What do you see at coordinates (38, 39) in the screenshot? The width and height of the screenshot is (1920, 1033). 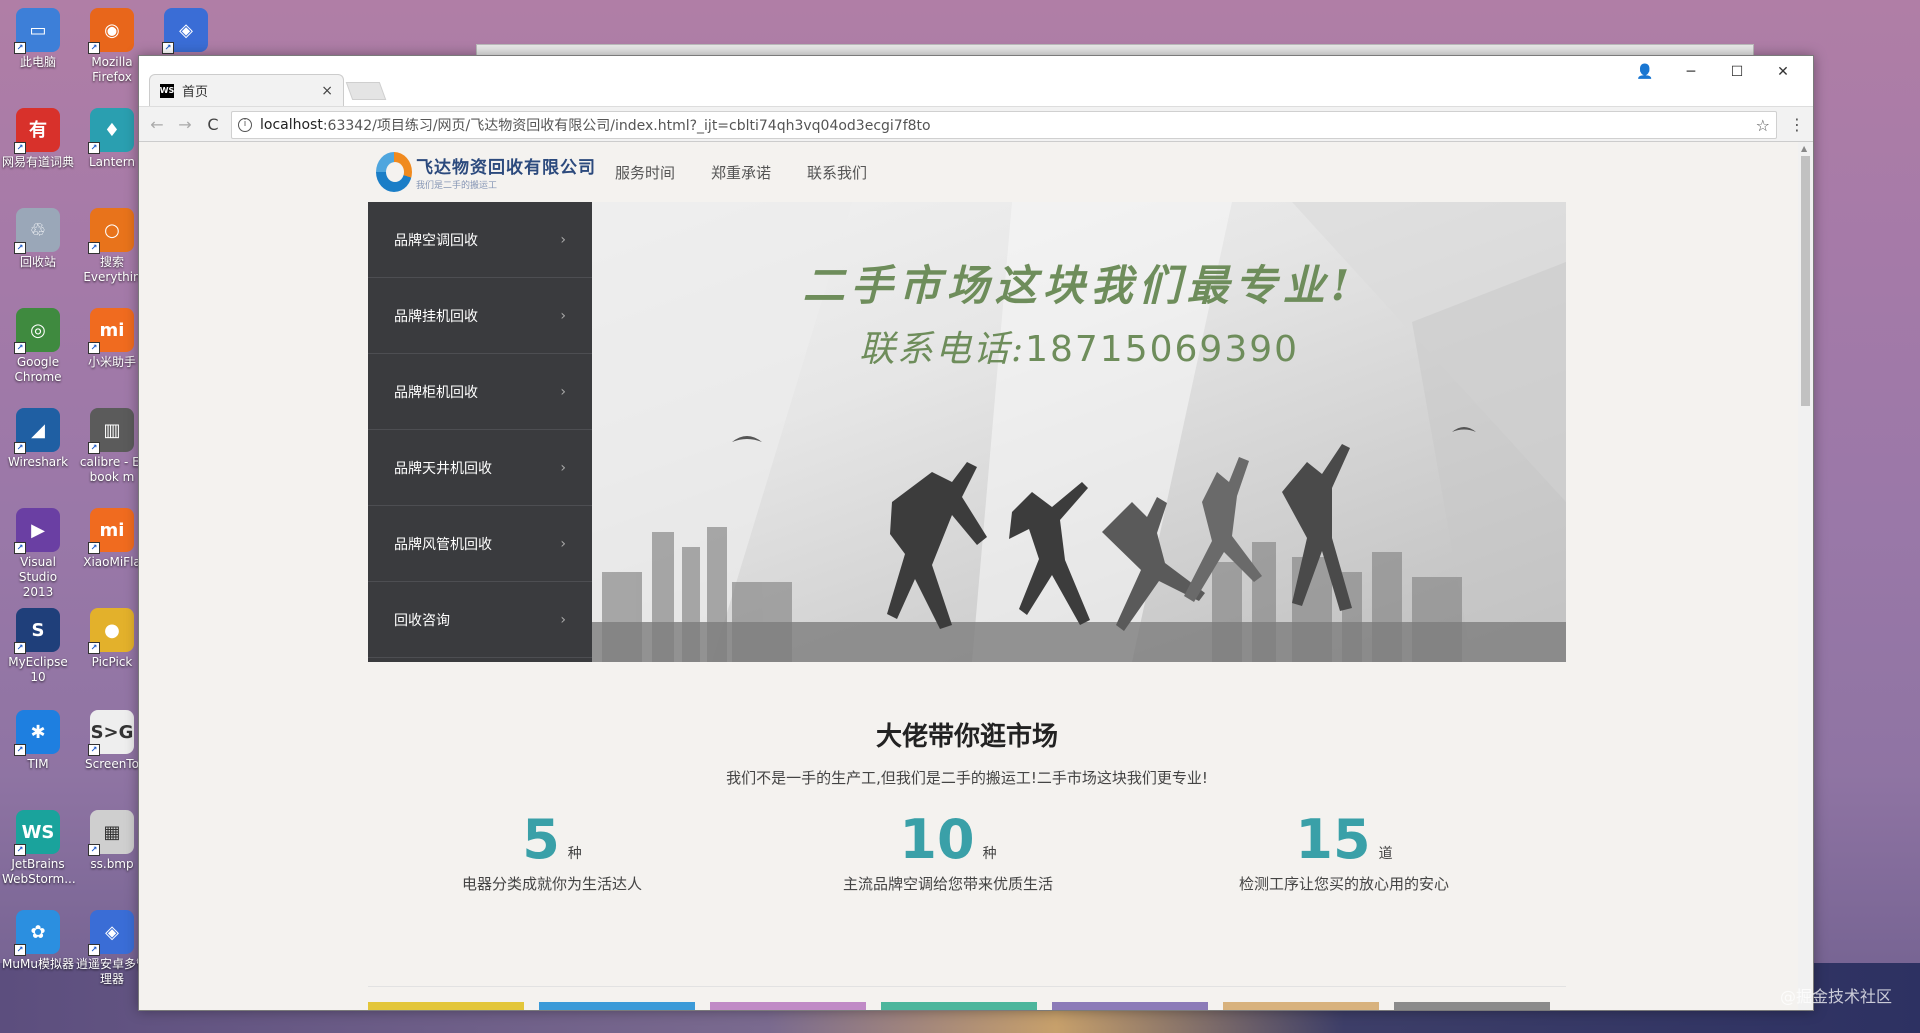 I see `desktop-icon: ▭ ↗ 此电脑` at bounding box center [38, 39].